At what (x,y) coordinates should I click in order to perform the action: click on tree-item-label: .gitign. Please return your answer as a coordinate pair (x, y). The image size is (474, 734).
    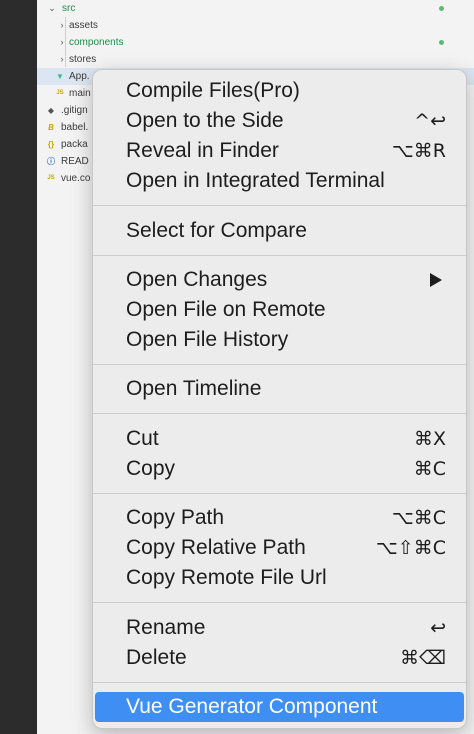
    Looking at the image, I should click on (74, 110).